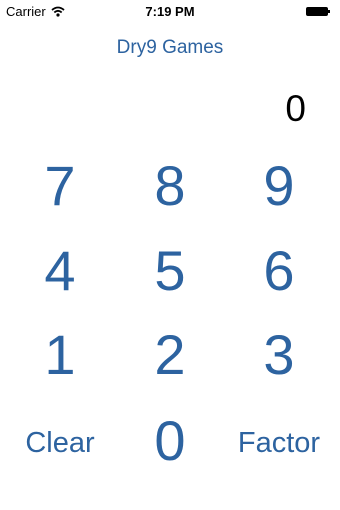 This screenshot has width=340, height=510. I want to click on result-display: 0, so click(295, 108).